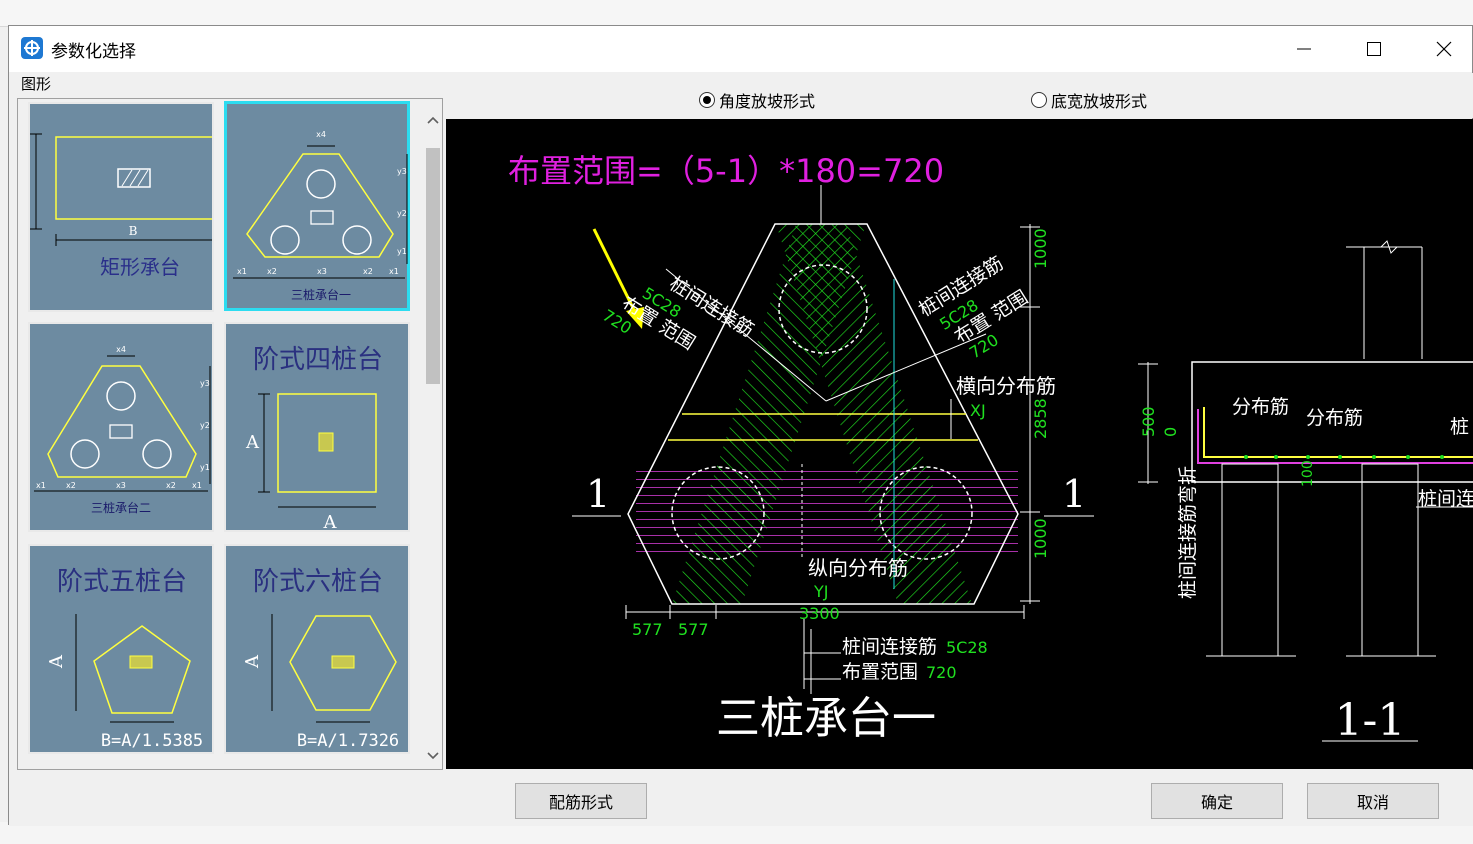 This screenshot has width=1473, height=844. I want to click on five-pile-dim-a: A, so click(56, 661).